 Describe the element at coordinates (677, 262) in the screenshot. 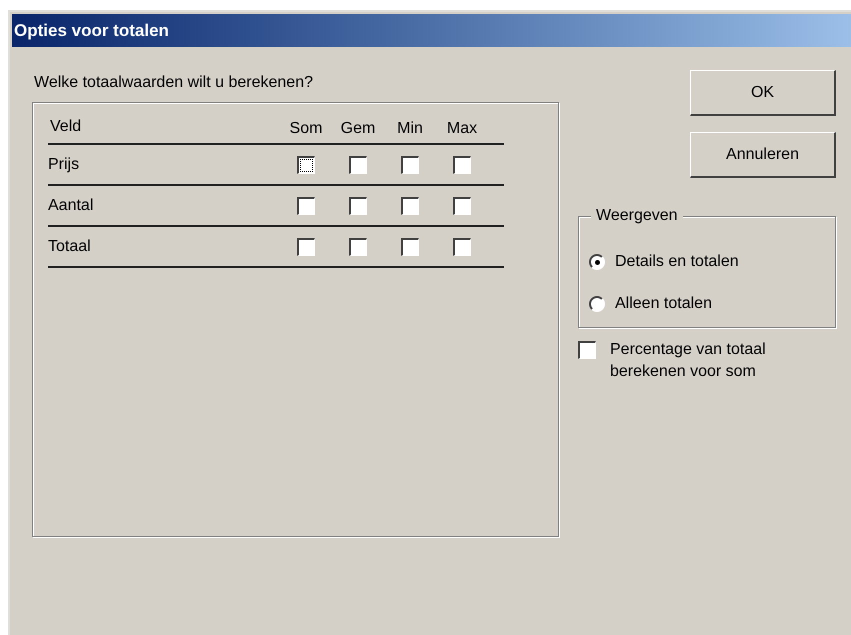

I see `radio-label: Details en totalen` at that location.